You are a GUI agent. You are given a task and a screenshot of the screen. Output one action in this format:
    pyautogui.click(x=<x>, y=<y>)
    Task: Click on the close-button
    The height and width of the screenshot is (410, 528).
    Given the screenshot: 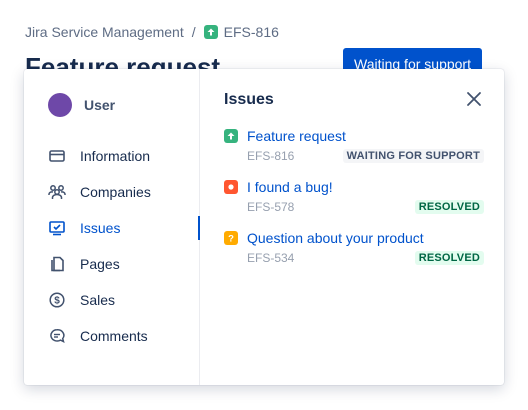 What is the action you would take?
    pyautogui.click(x=474, y=99)
    